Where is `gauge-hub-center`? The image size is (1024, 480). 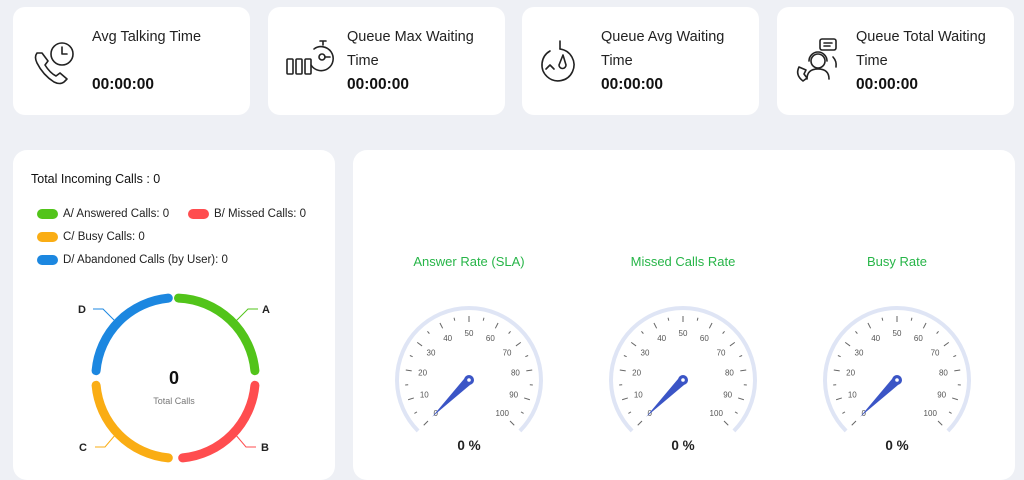
gauge-hub-center is located at coordinates (469, 380).